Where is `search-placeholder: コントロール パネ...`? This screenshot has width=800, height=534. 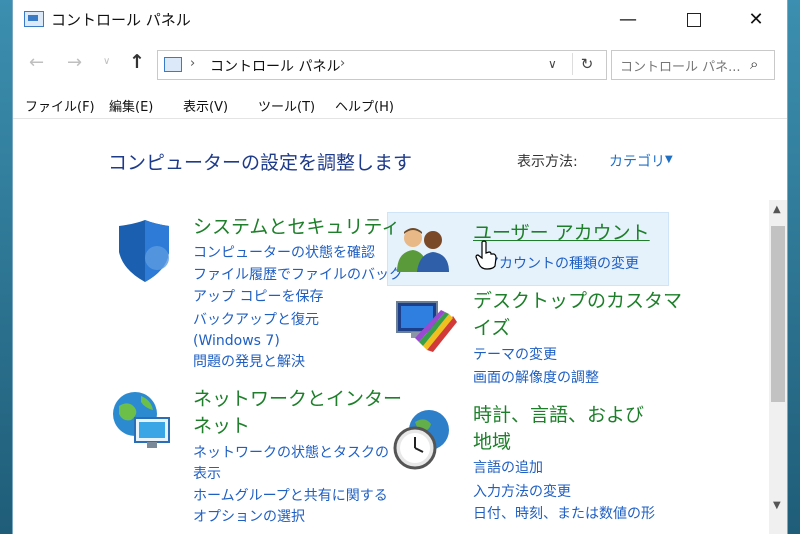 search-placeholder: コントロール パネ... is located at coordinates (680, 67).